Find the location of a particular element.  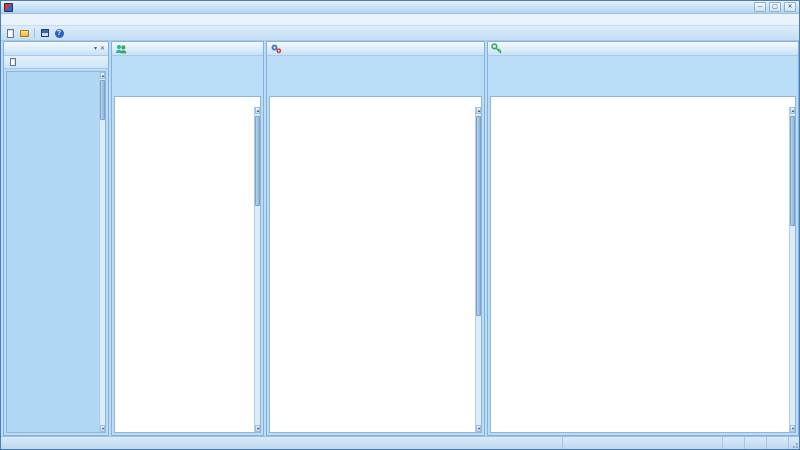

close-button: ✕ is located at coordinates (790, 7).